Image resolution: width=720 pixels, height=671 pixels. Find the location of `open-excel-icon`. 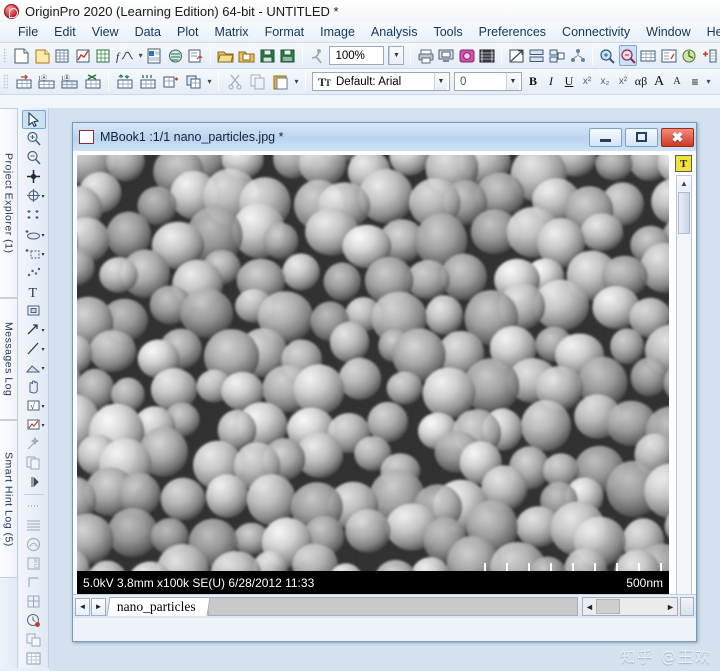

open-excel-icon is located at coordinates (155, 55).